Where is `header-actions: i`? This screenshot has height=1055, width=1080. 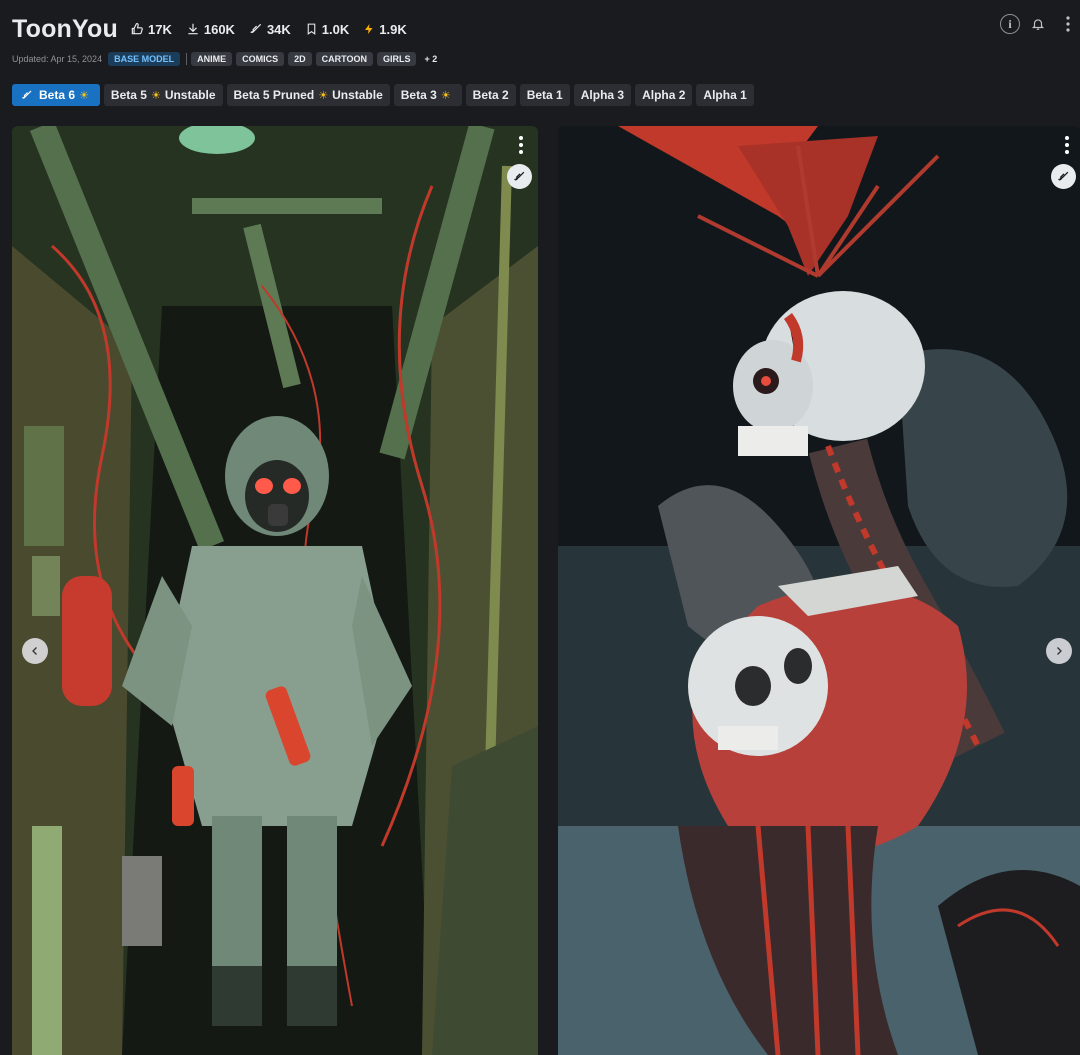 header-actions: i is located at coordinates (1037, 24).